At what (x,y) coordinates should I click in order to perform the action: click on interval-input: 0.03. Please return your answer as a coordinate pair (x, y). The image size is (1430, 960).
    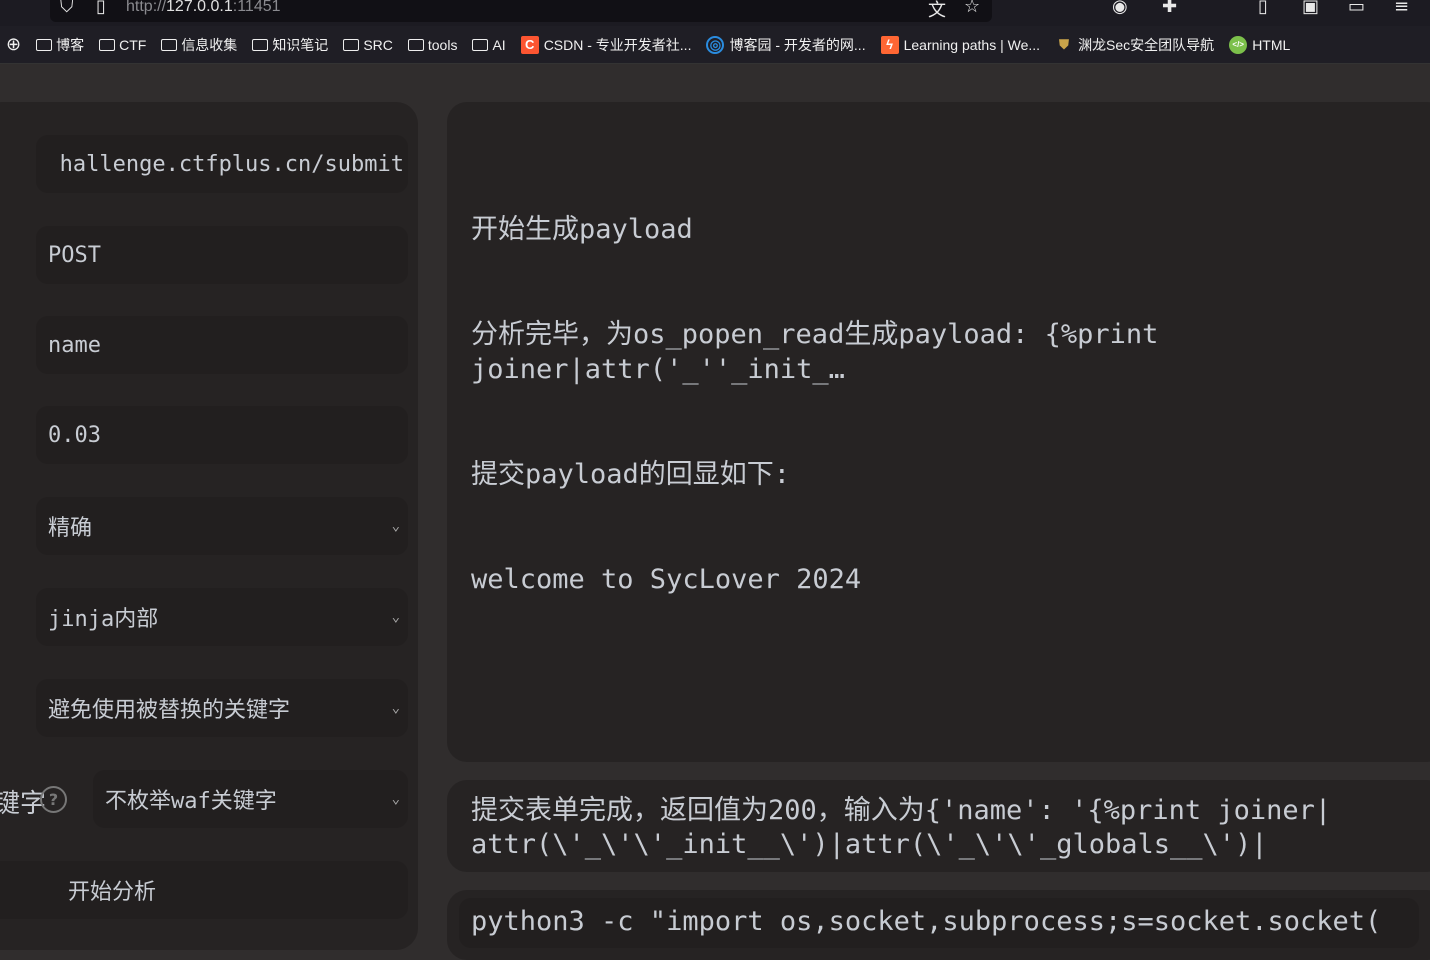
    Looking at the image, I should click on (222, 435).